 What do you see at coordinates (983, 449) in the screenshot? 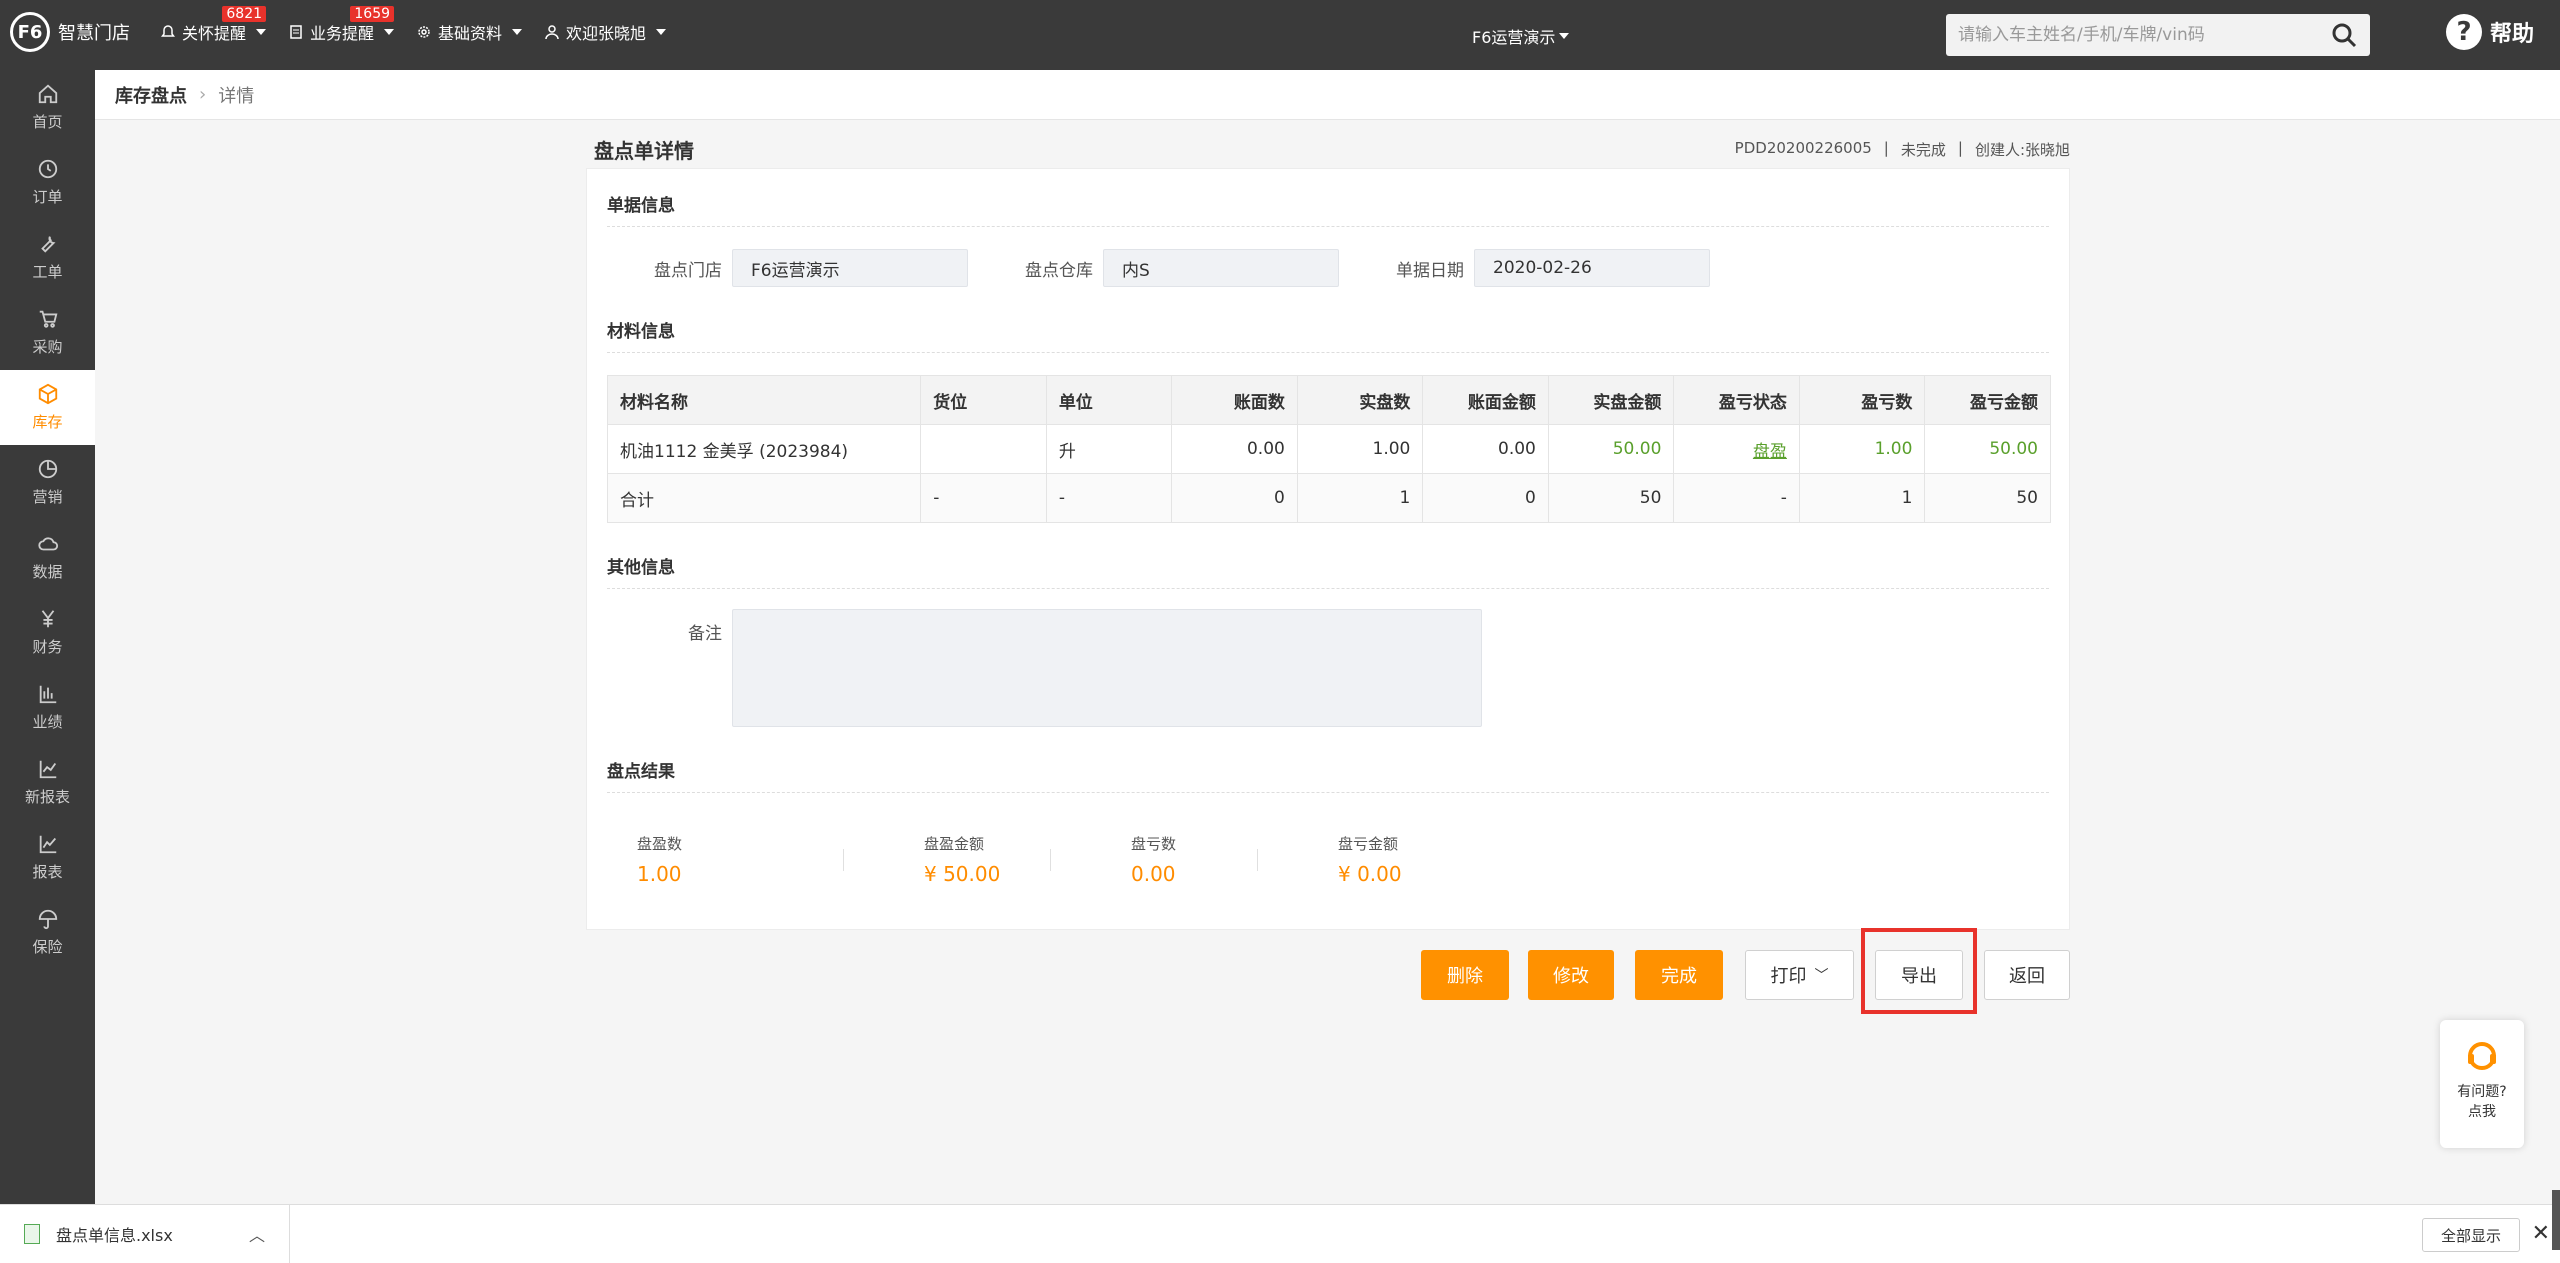
I see `cell-location` at bounding box center [983, 449].